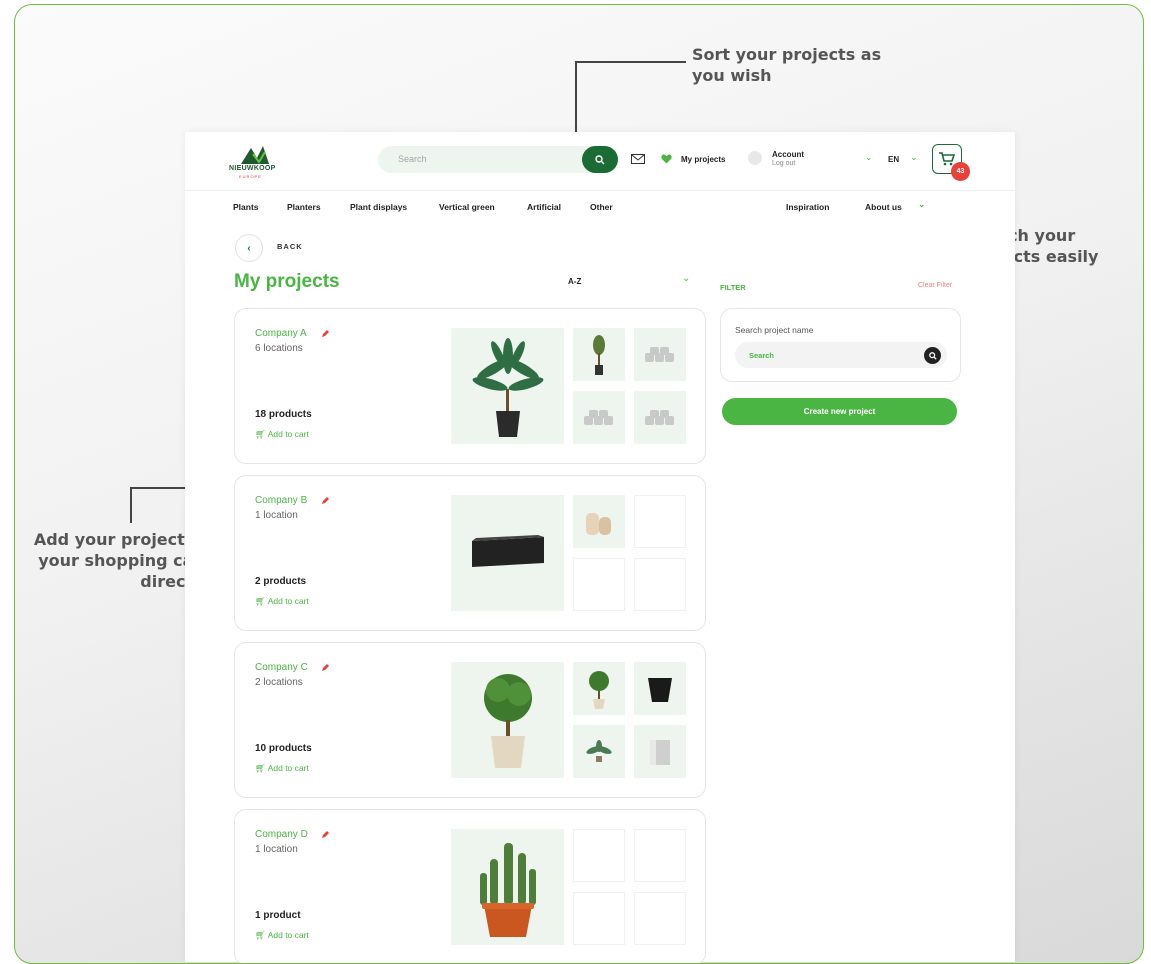 This screenshot has height=964, width=1151. I want to click on header-search-button, so click(600, 159).